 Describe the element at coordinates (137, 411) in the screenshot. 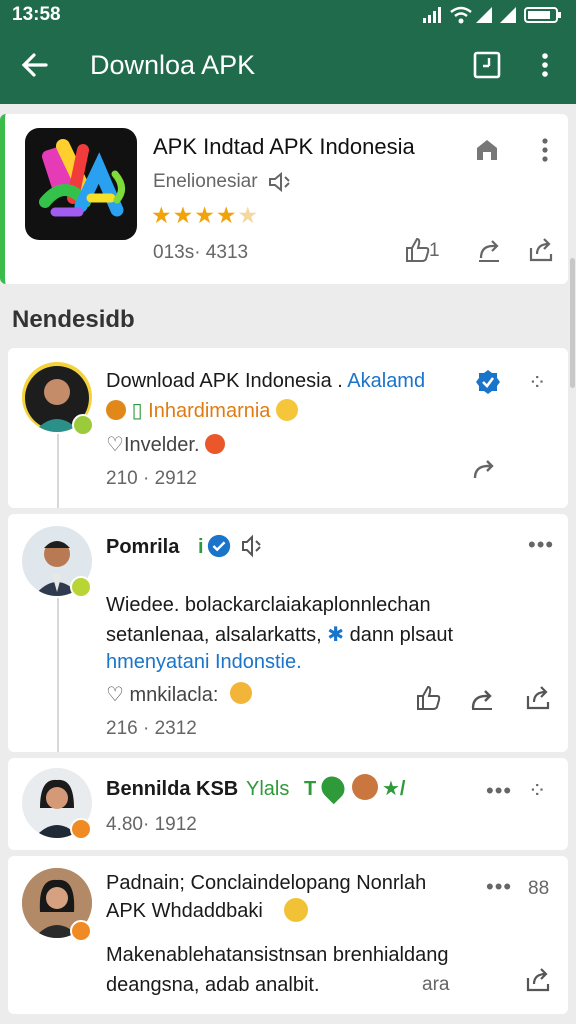

I see `flag-icon: ▯` at that location.